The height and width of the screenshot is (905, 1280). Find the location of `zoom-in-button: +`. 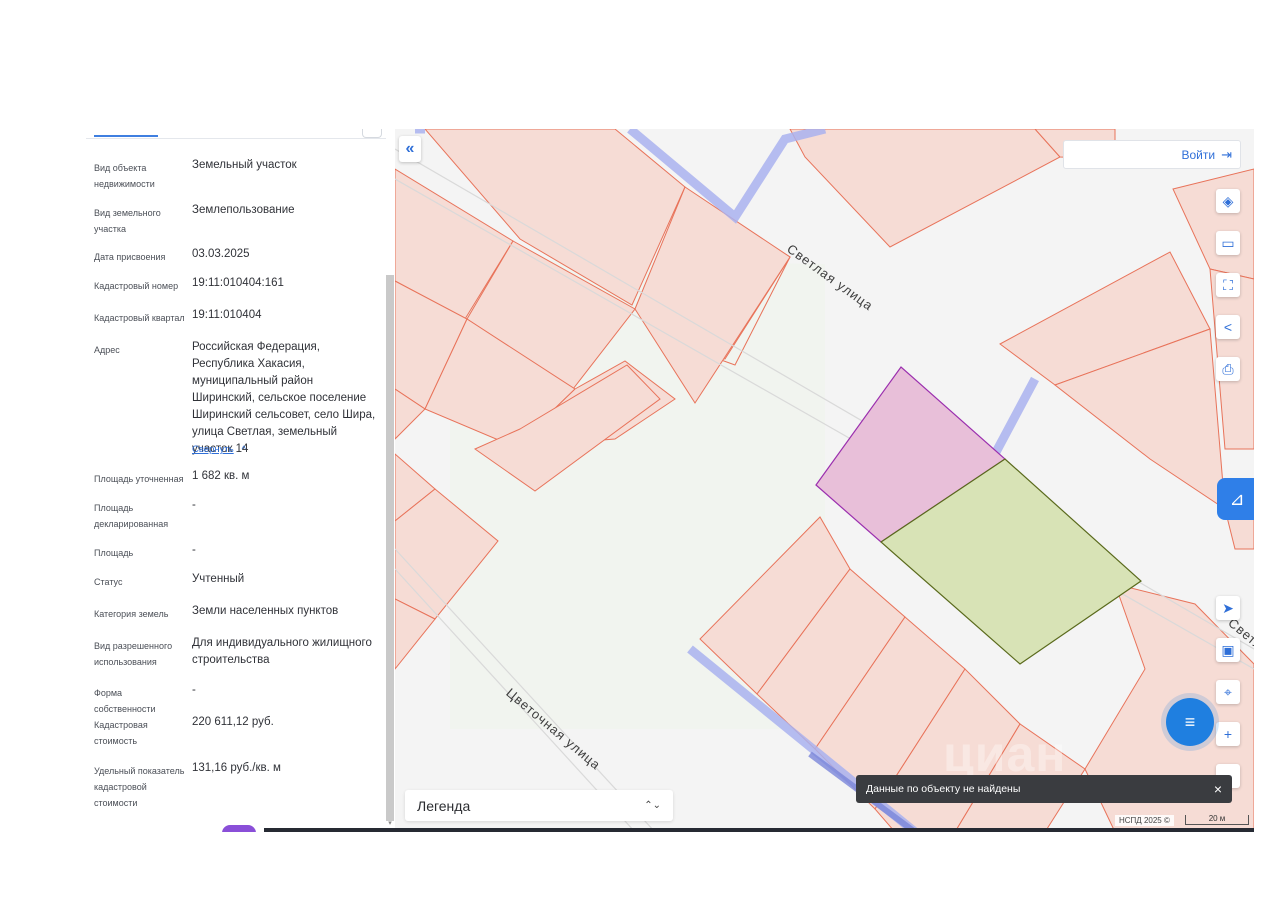

zoom-in-button: + is located at coordinates (1228, 734).